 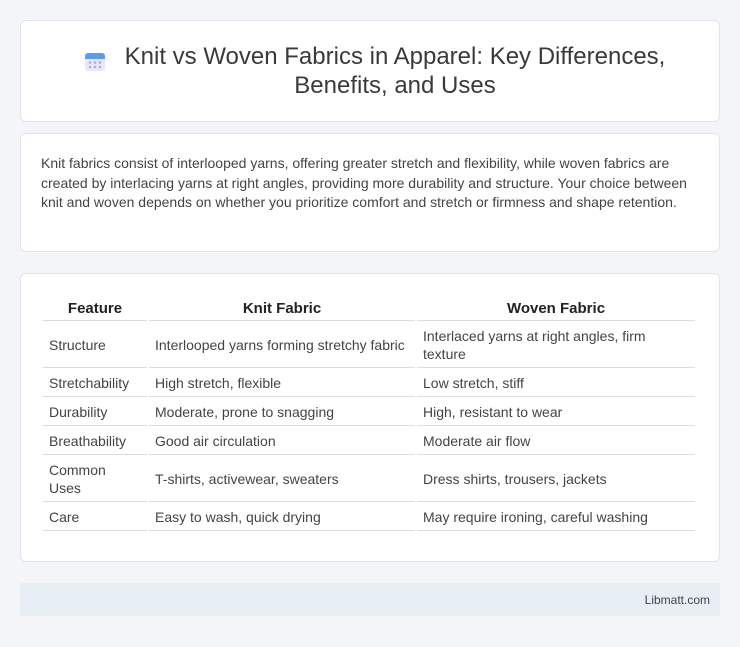 I want to click on header-woven: Woven Fabric, so click(x=556, y=308).